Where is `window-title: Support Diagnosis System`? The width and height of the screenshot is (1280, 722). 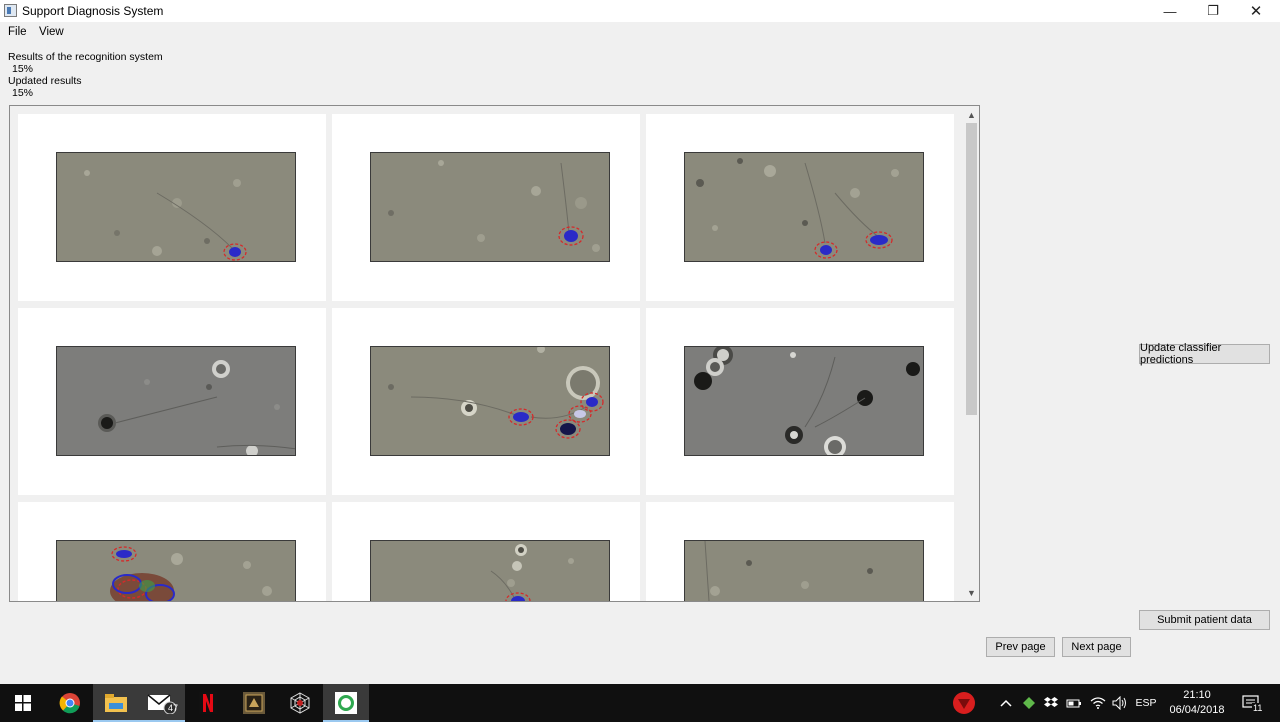 window-title: Support Diagnosis System is located at coordinates (93, 11).